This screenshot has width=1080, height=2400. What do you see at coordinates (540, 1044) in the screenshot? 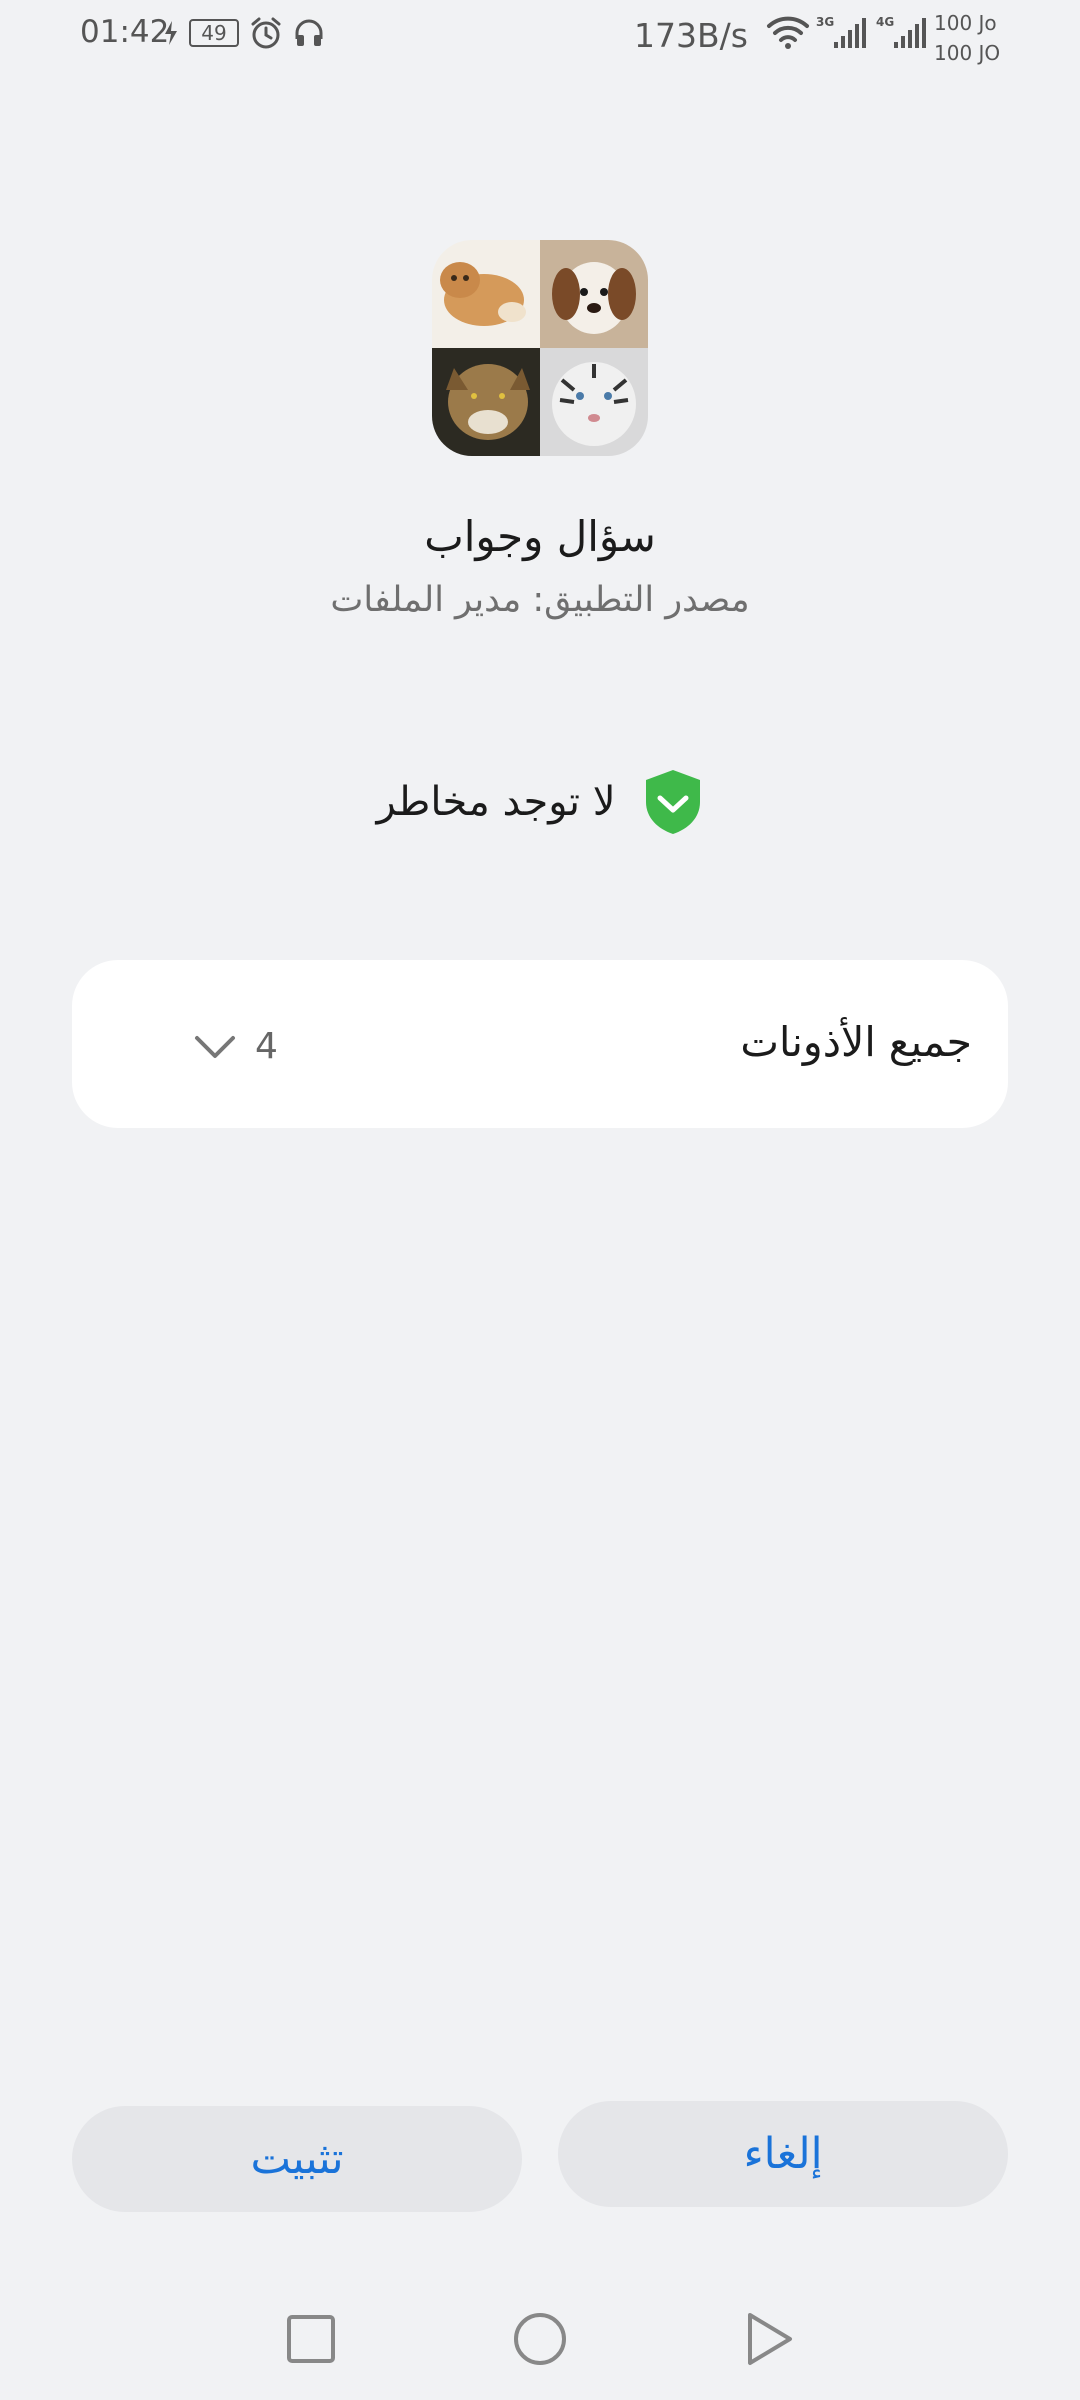
I see `permissions-card: جميع الأذونات 4` at bounding box center [540, 1044].